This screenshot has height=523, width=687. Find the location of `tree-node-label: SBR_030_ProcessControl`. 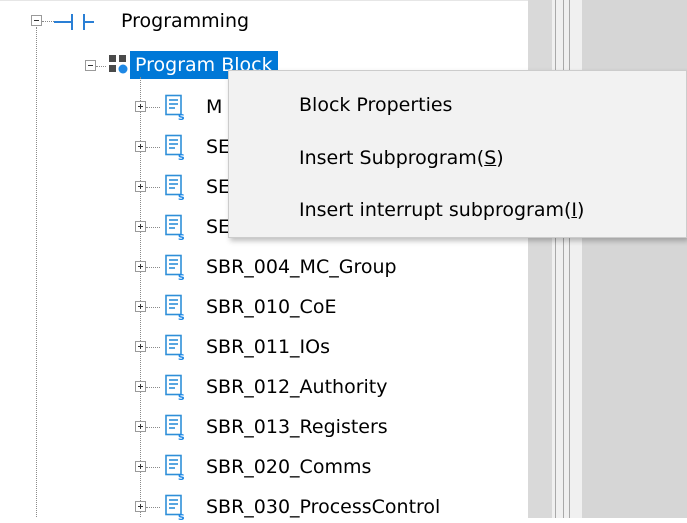

tree-node-label: SBR_030_ProcessControl is located at coordinates (323, 507).